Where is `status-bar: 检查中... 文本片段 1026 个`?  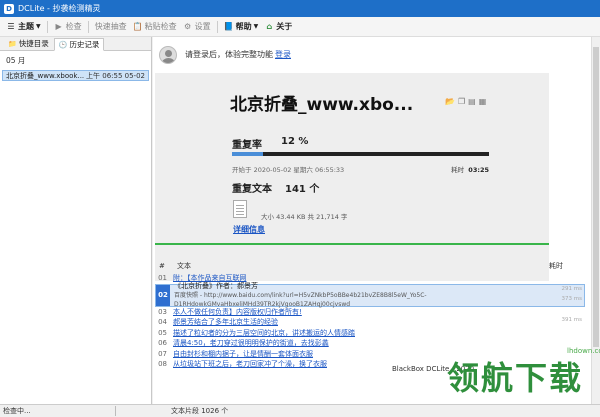 status-bar: 检查中... 文本片段 1026 个 is located at coordinates (300, 410).